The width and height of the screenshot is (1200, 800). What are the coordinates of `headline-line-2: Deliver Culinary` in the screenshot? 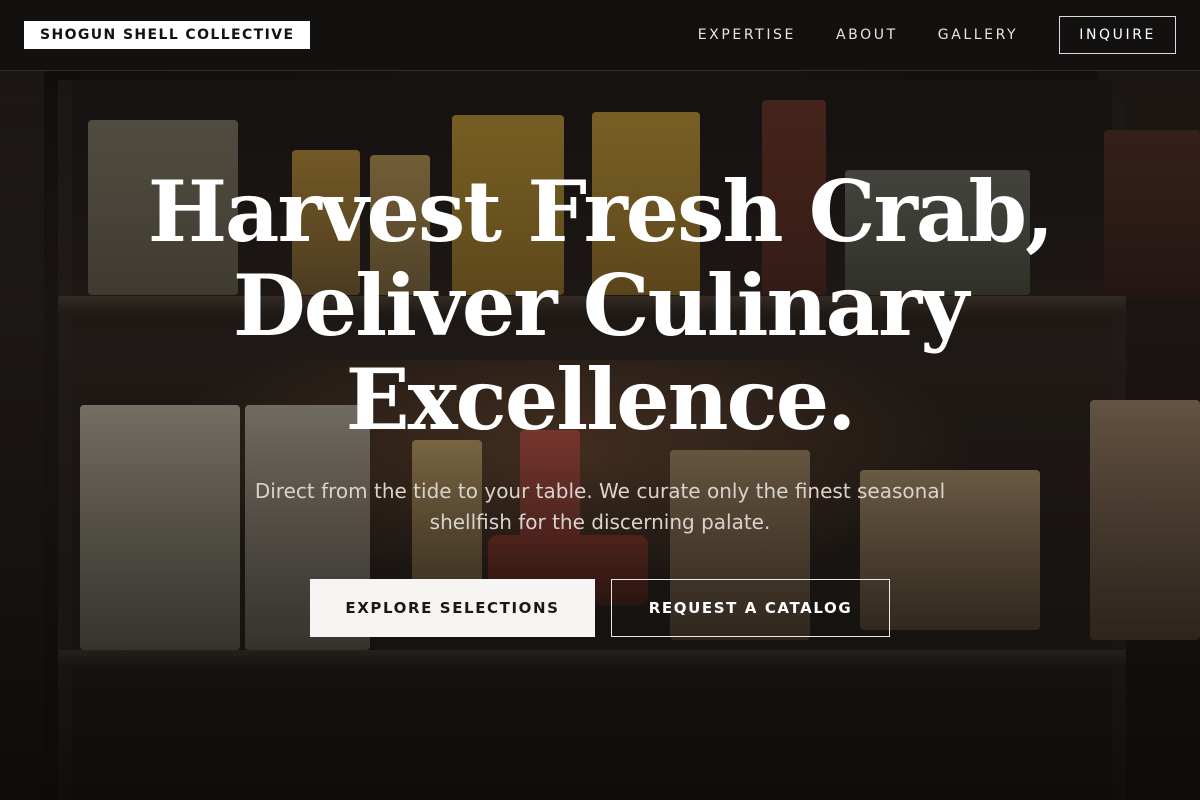 It's located at (600, 305).